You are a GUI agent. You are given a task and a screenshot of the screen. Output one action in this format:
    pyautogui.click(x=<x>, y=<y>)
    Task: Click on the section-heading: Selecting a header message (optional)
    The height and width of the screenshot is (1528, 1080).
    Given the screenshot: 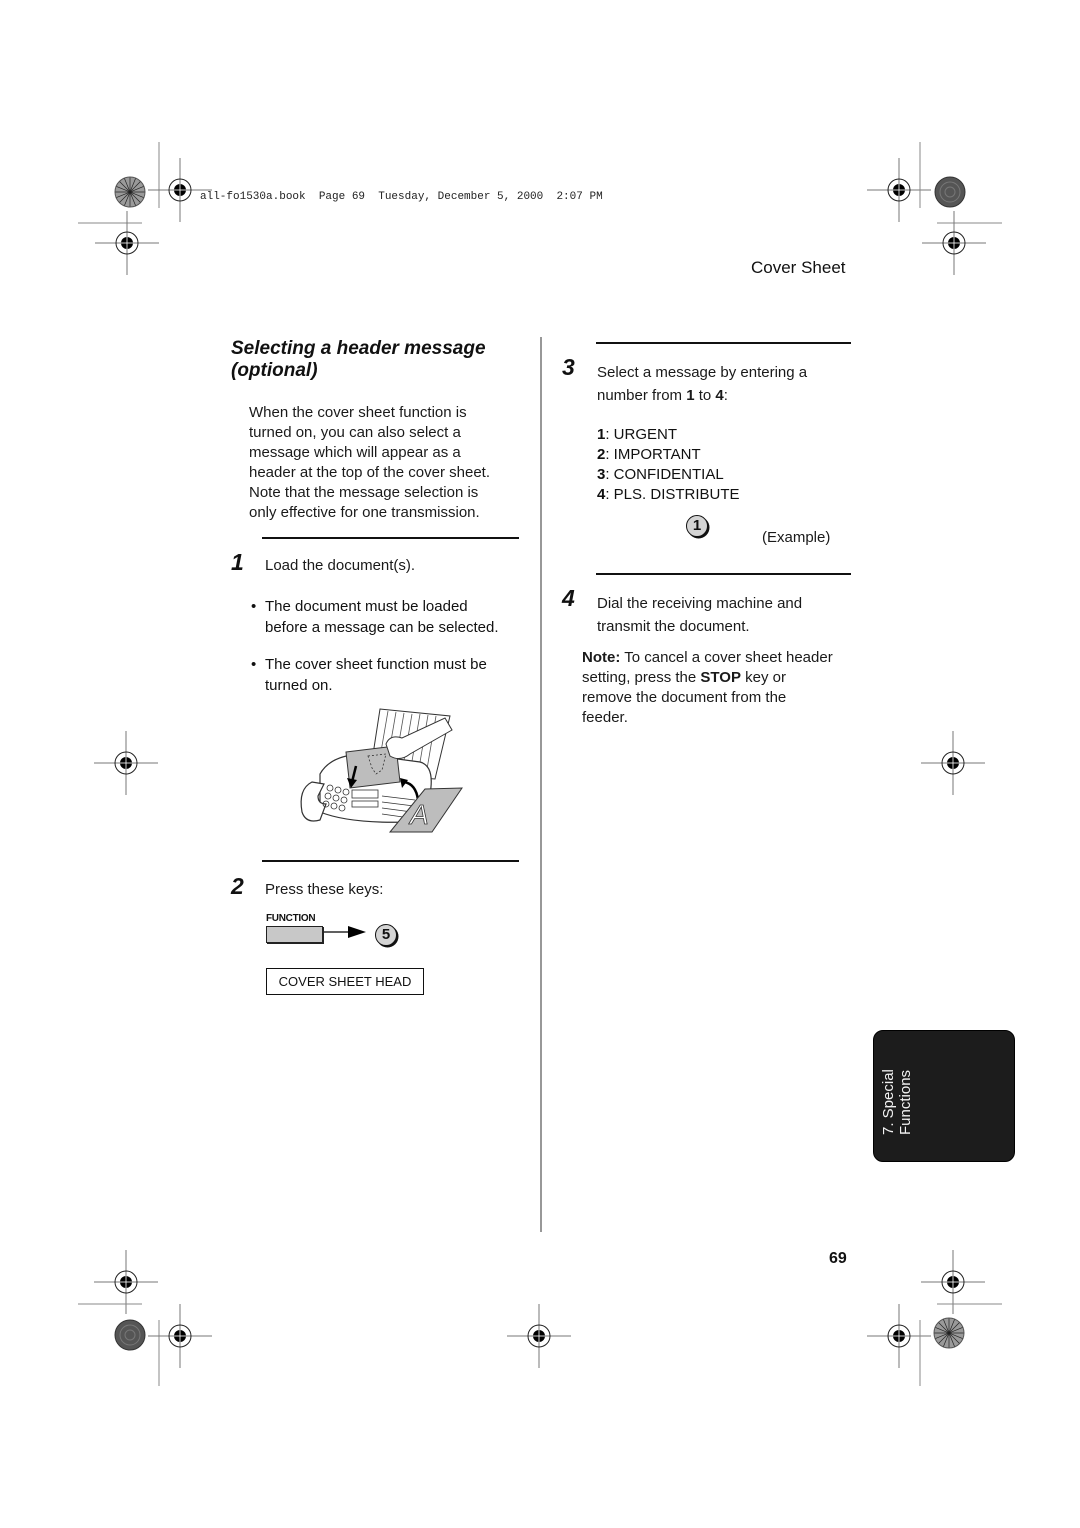 What is the action you would take?
    pyautogui.click(x=381, y=360)
    